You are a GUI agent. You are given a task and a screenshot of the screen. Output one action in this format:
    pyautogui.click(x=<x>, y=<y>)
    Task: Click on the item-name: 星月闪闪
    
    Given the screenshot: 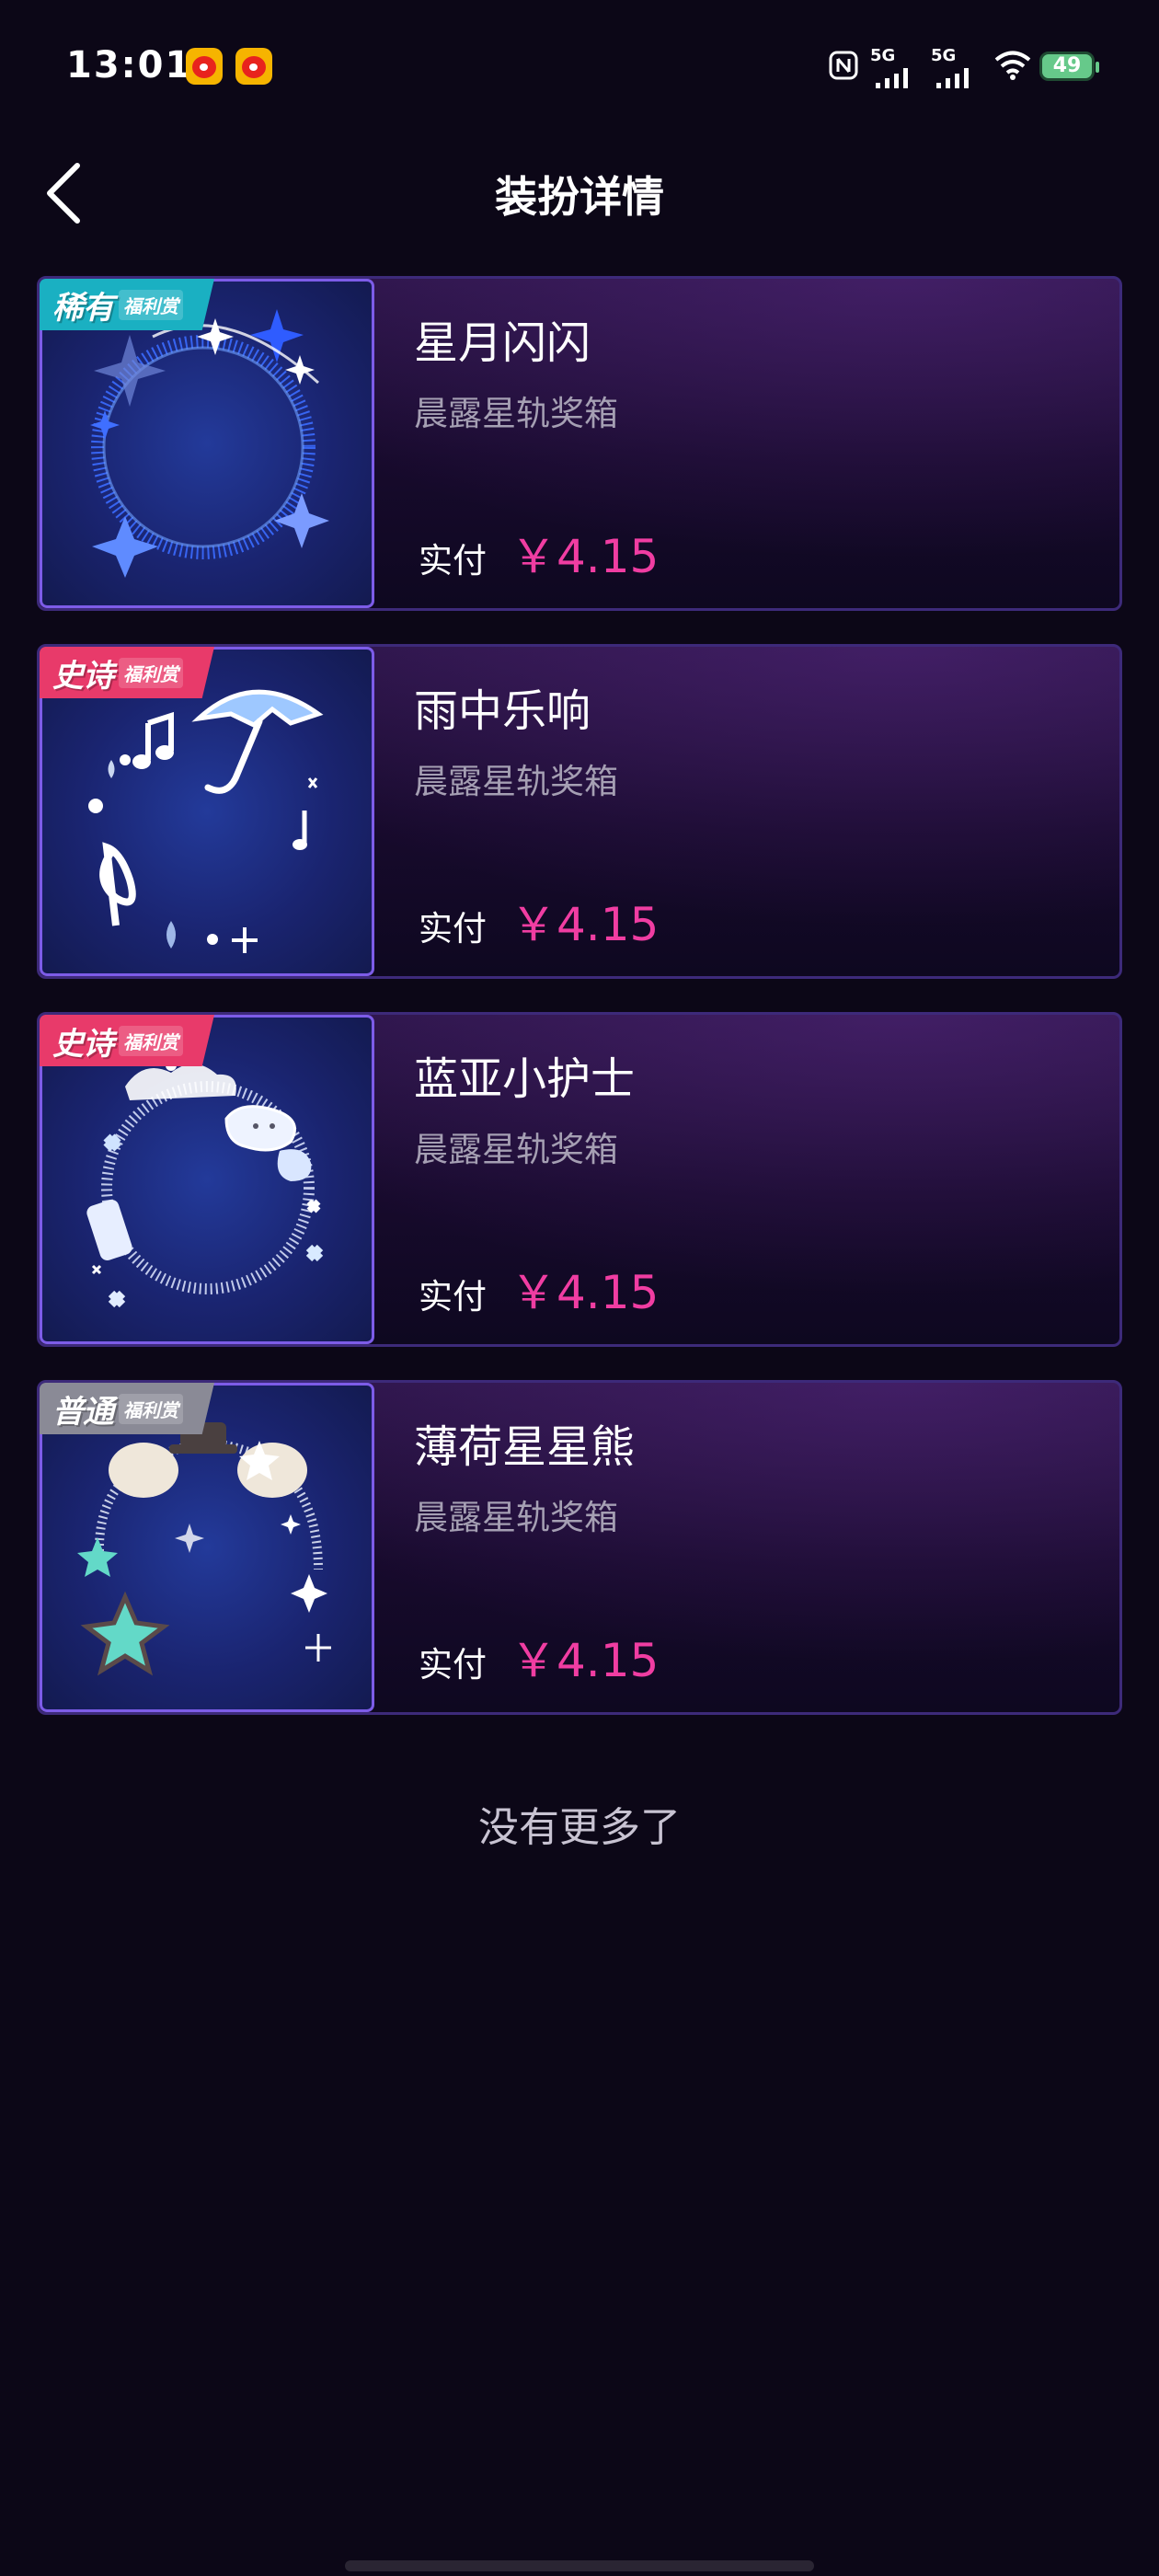 What is the action you would take?
    pyautogui.click(x=502, y=343)
    